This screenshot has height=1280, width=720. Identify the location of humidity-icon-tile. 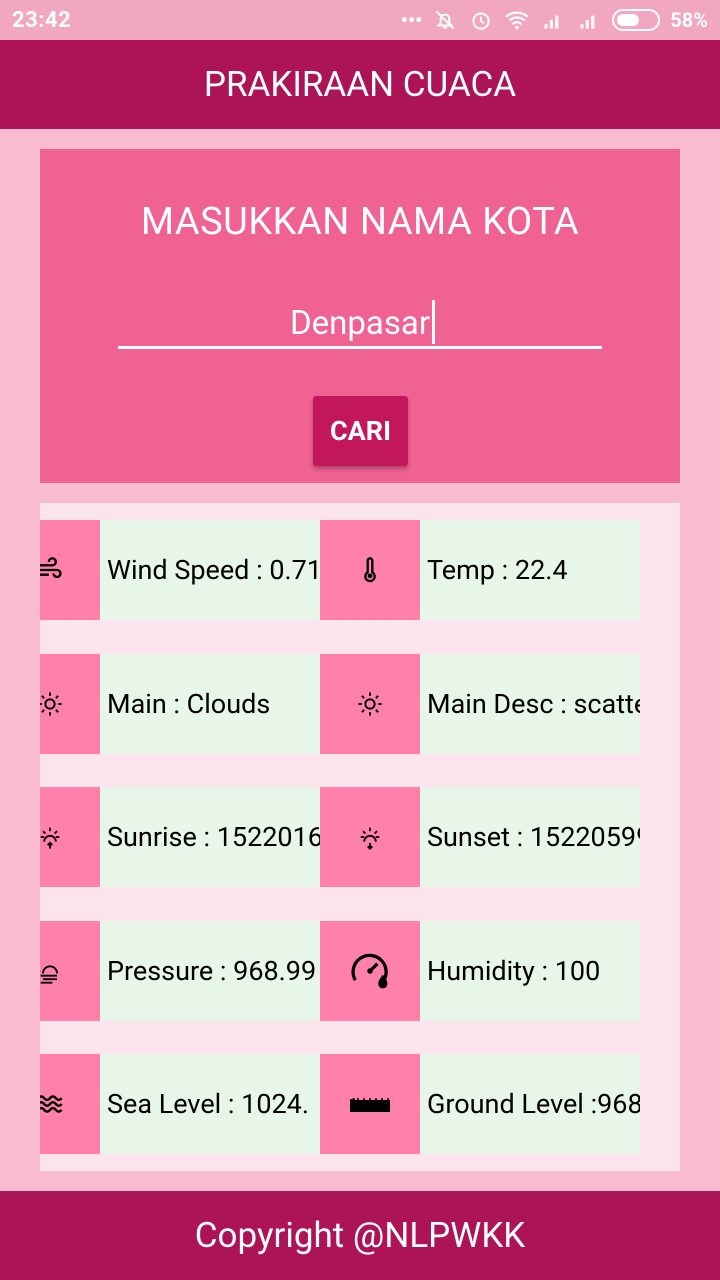
(370, 971).